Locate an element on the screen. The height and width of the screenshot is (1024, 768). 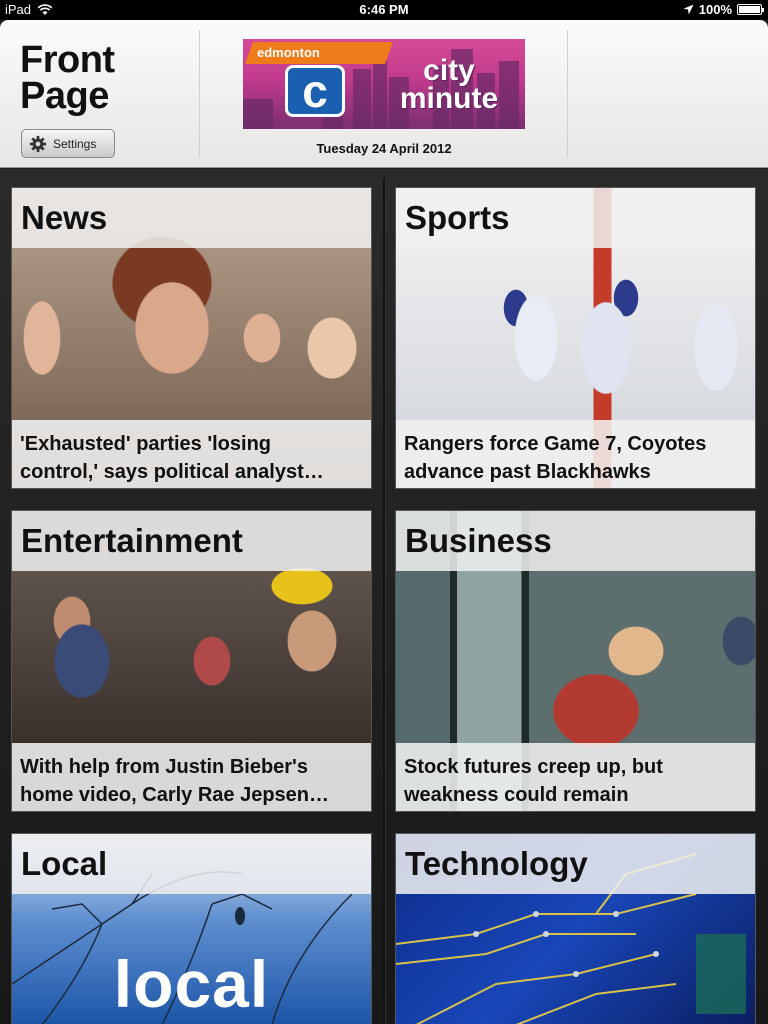
tile-local-category: Local is located at coordinates (191, 864).